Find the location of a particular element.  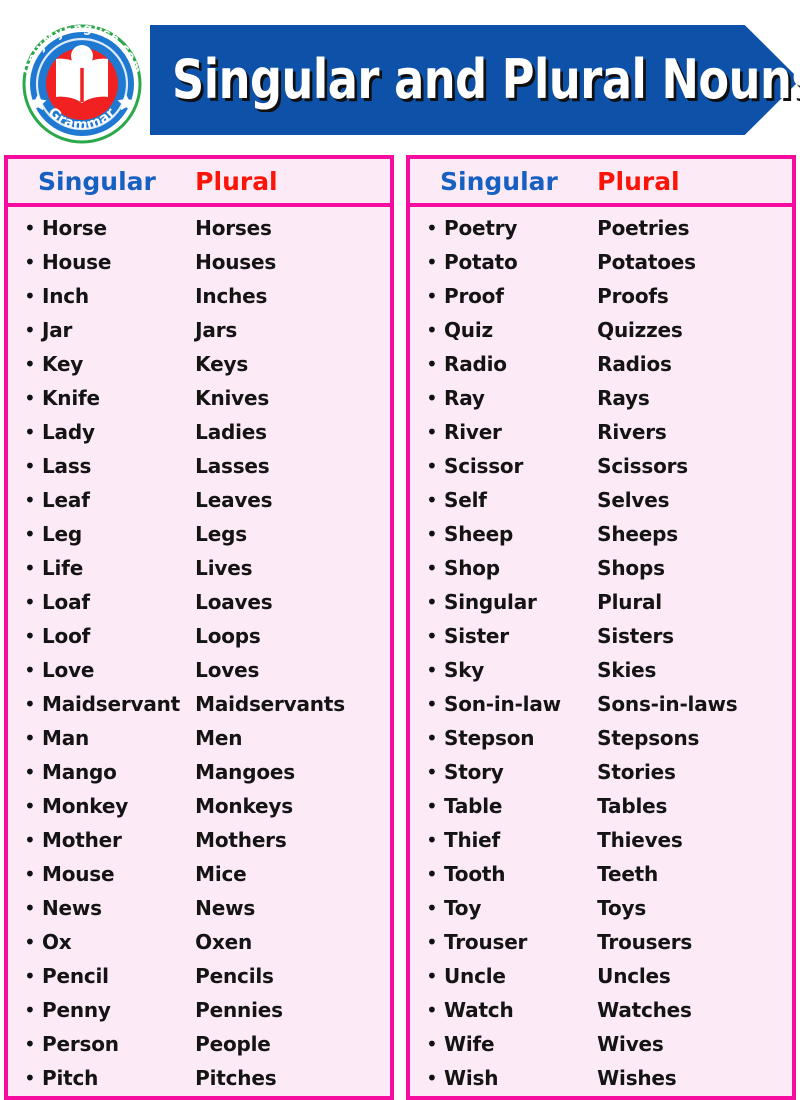

singular-word: Wife is located at coordinates (469, 1044).